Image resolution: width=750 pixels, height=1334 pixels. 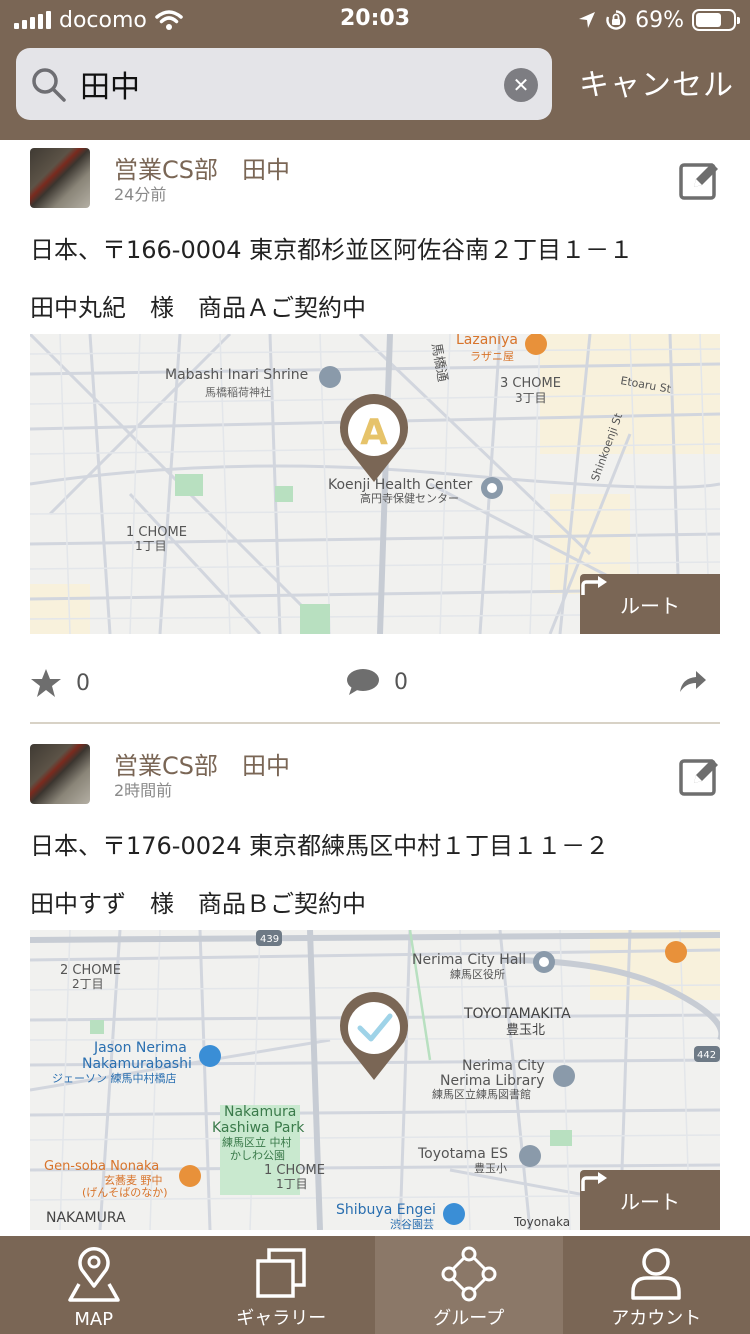 What do you see at coordinates (706, 1055) in the screenshot?
I see `svg-text: 442` at bounding box center [706, 1055].